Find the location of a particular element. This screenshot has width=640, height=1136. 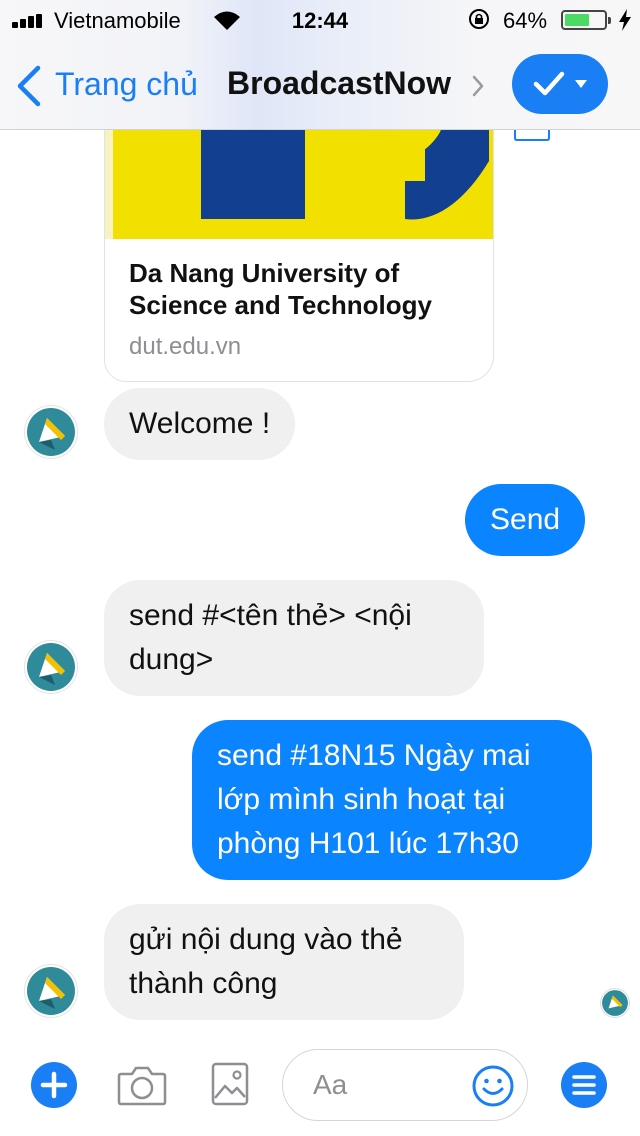

emoji-icon is located at coordinates (493, 1086).